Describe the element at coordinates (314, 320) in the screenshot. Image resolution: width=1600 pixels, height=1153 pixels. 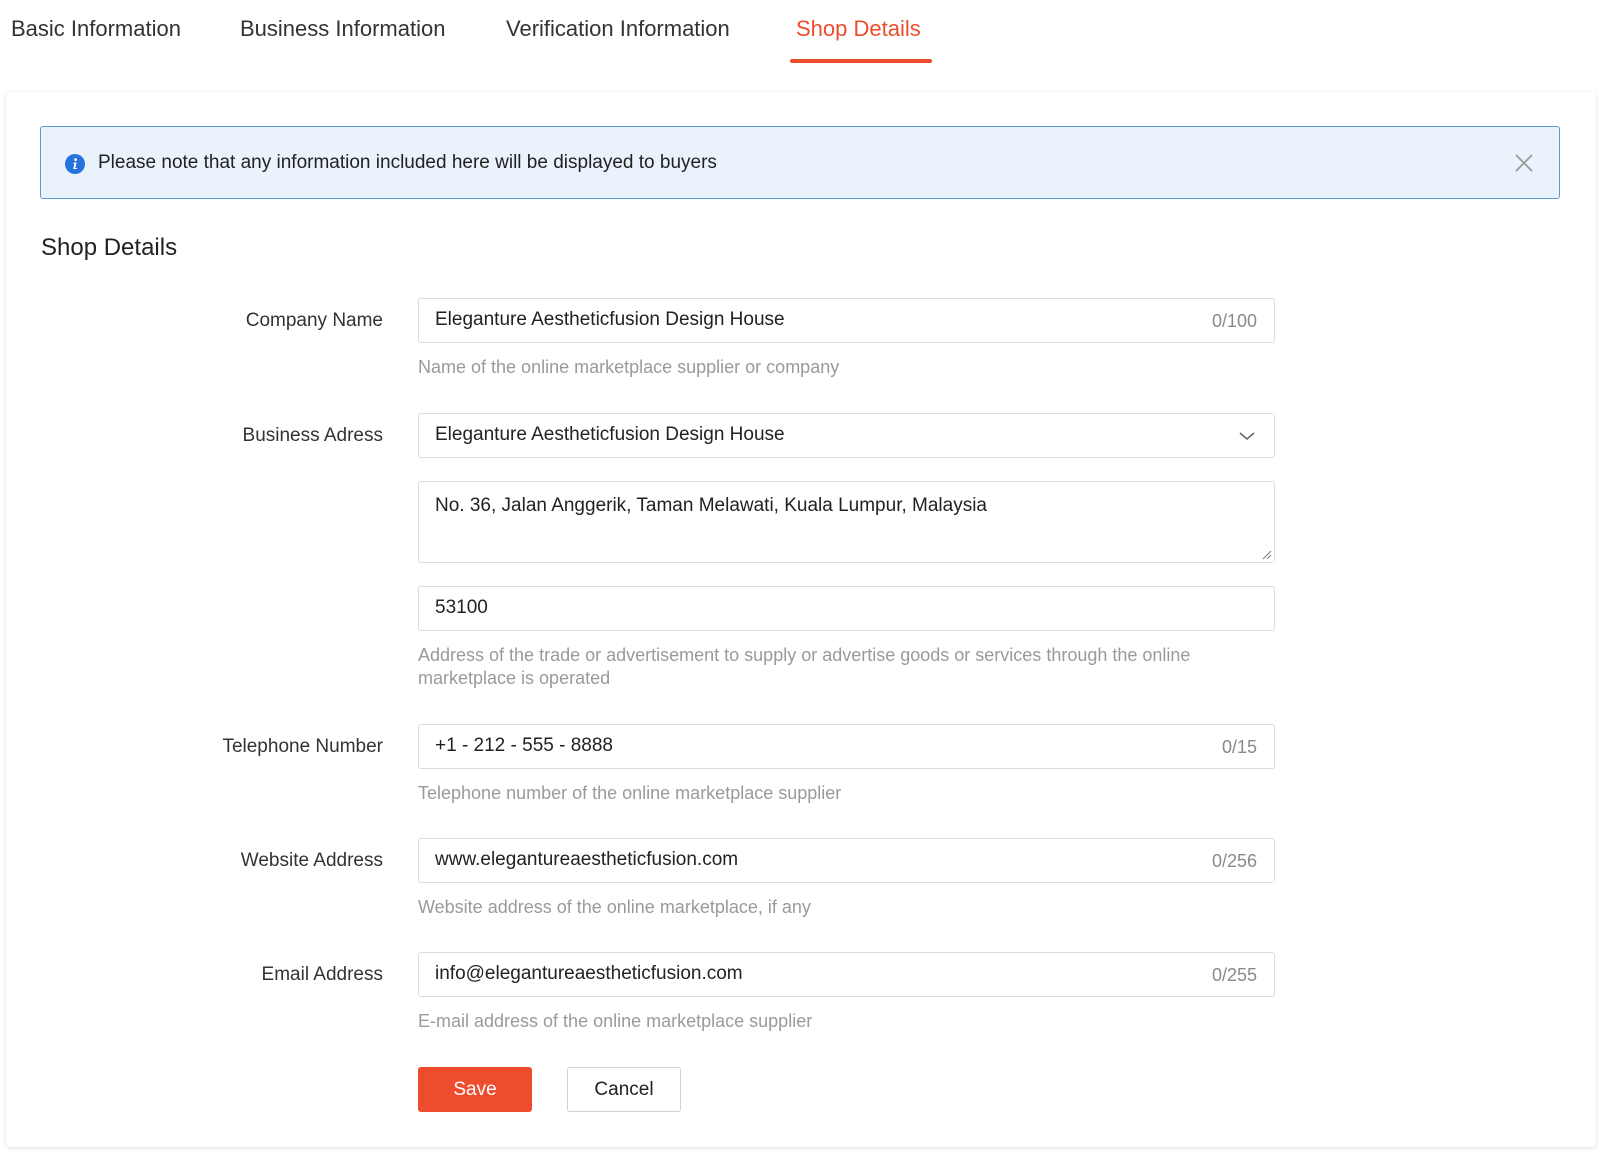
I see `company-name-label: Company Name` at that location.